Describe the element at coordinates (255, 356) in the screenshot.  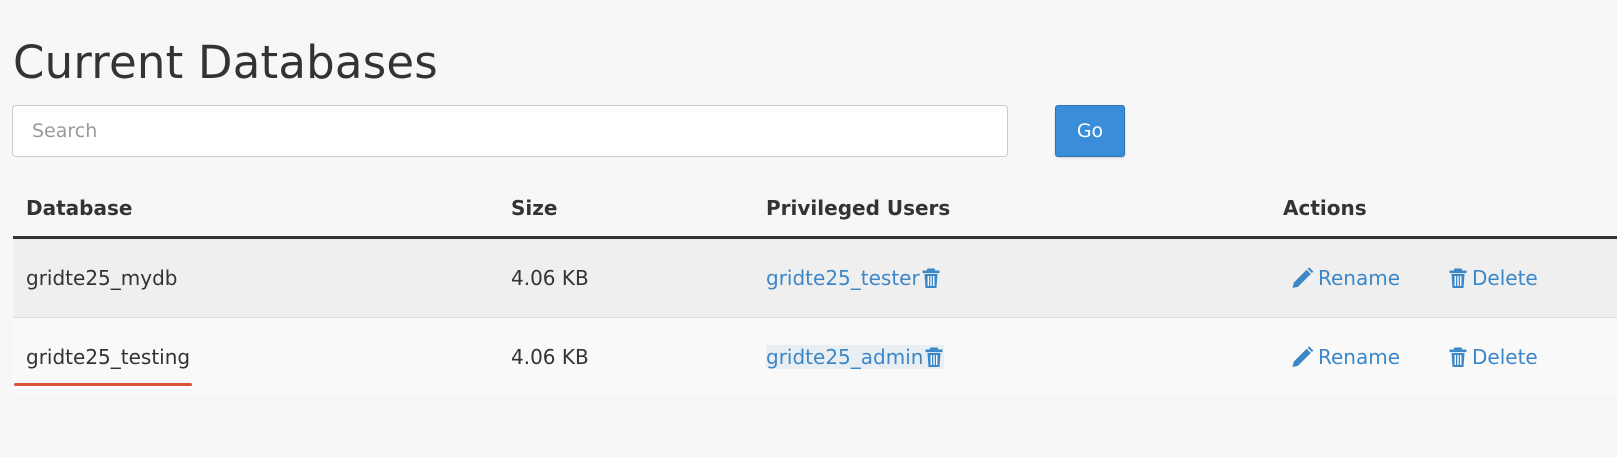
I see `database-cell: gridte25_testing` at that location.